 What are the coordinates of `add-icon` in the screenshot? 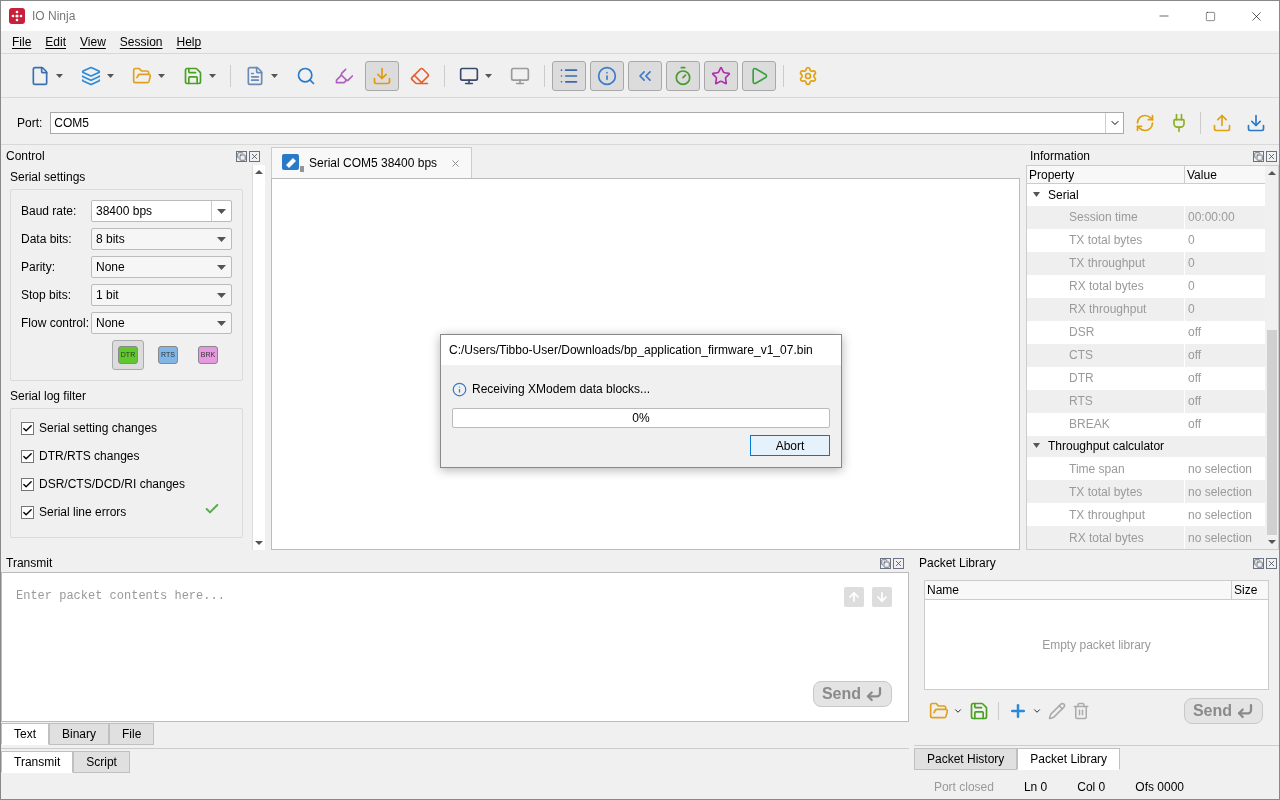 It's located at (1018, 711).